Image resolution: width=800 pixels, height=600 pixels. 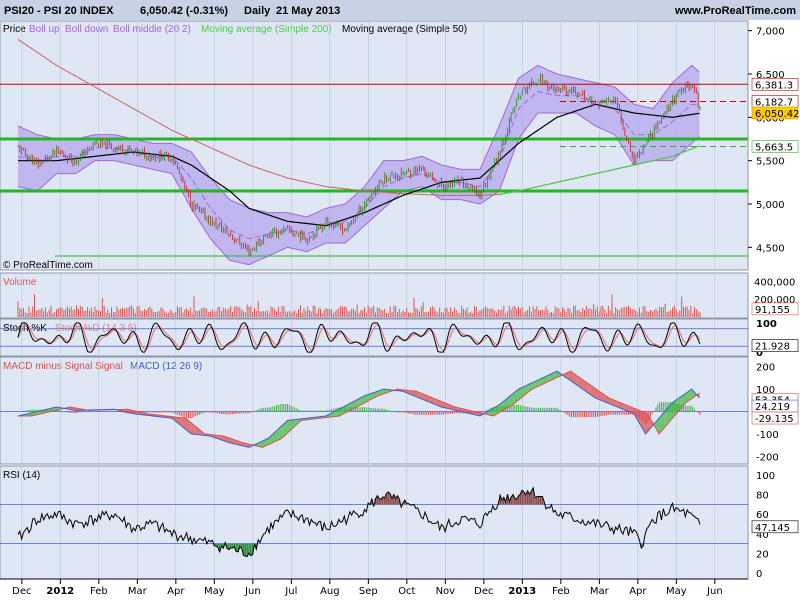 What do you see at coordinates (20, 282) in the screenshot?
I see `volume-title: Volume` at bounding box center [20, 282].